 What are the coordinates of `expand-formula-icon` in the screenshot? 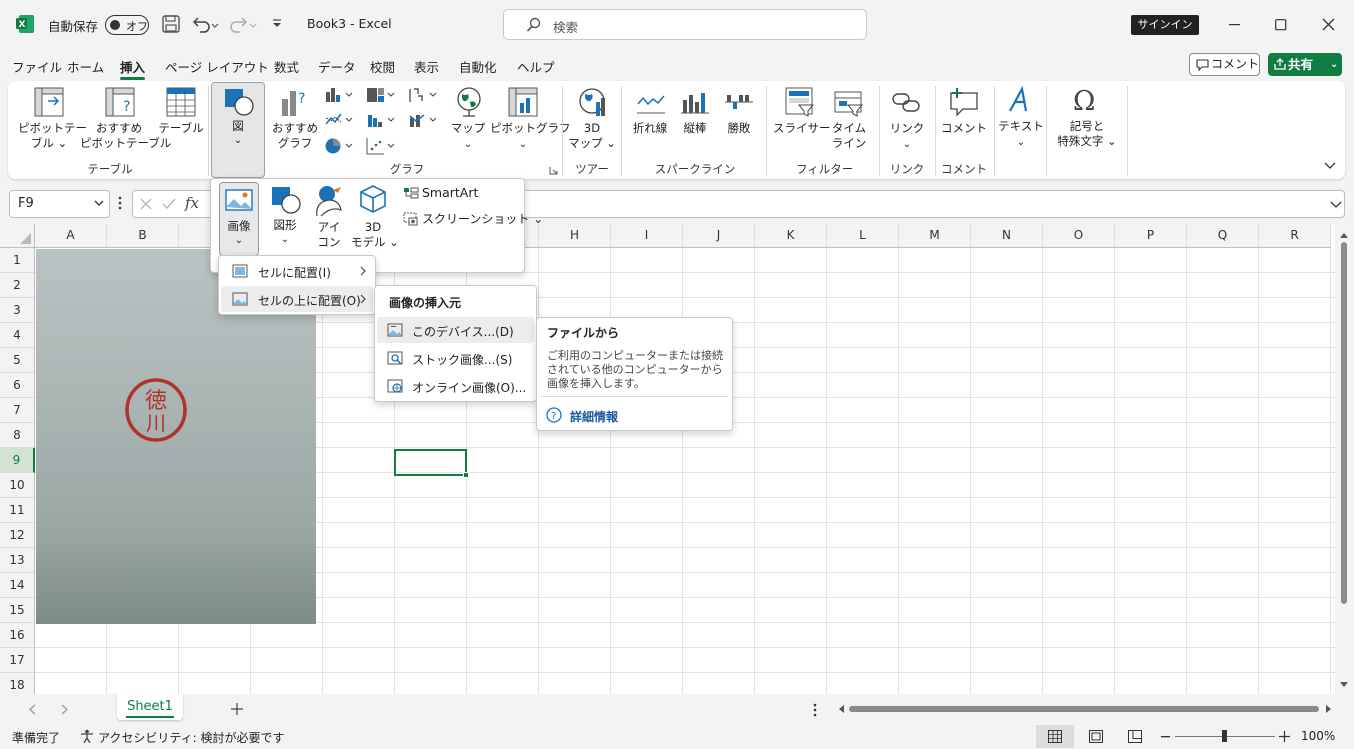 It's located at (1336, 205).